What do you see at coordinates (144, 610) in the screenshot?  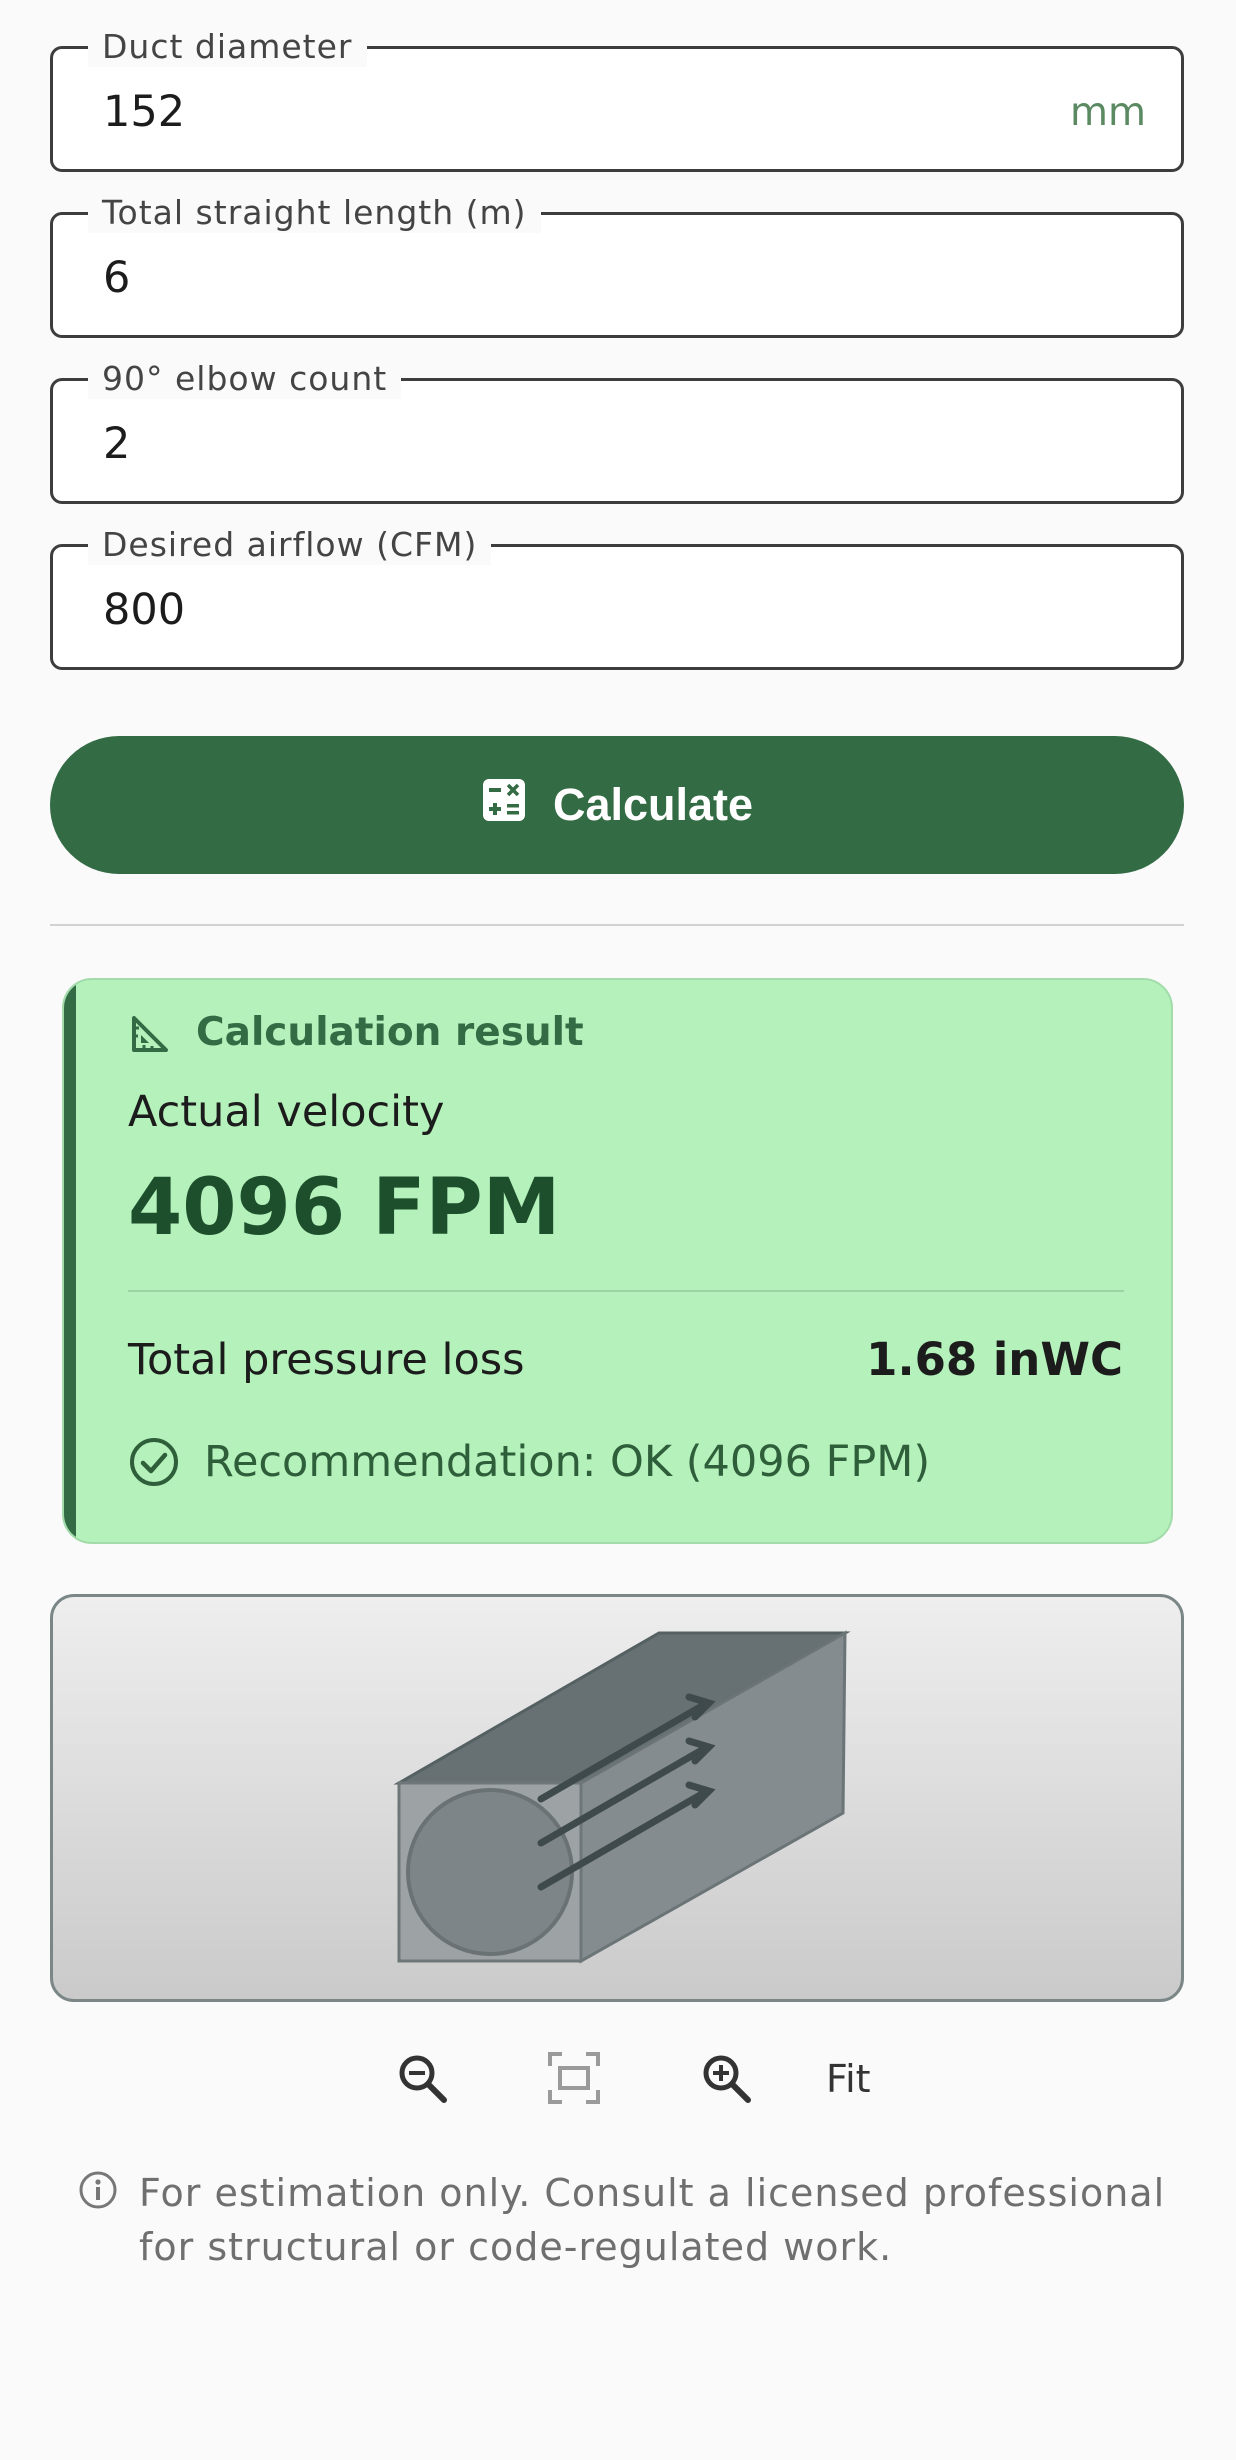 I see `airflow-input: 800` at bounding box center [144, 610].